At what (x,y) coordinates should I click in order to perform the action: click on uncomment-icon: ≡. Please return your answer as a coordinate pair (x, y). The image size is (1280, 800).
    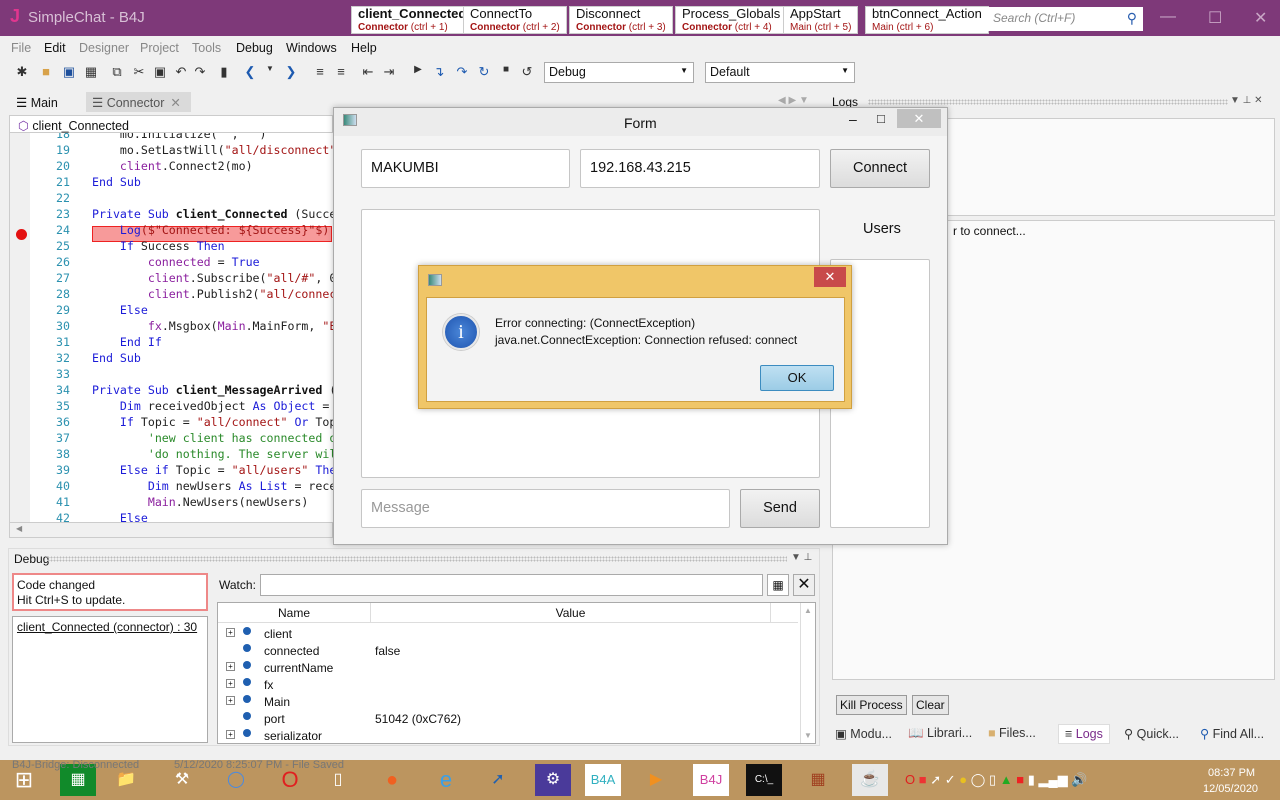
    Looking at the image, I should click on (341, 71).